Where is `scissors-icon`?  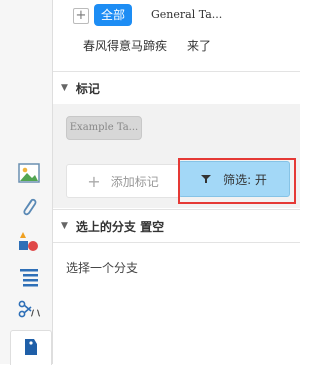
scissors-icon is located at coordinates (29, 310).